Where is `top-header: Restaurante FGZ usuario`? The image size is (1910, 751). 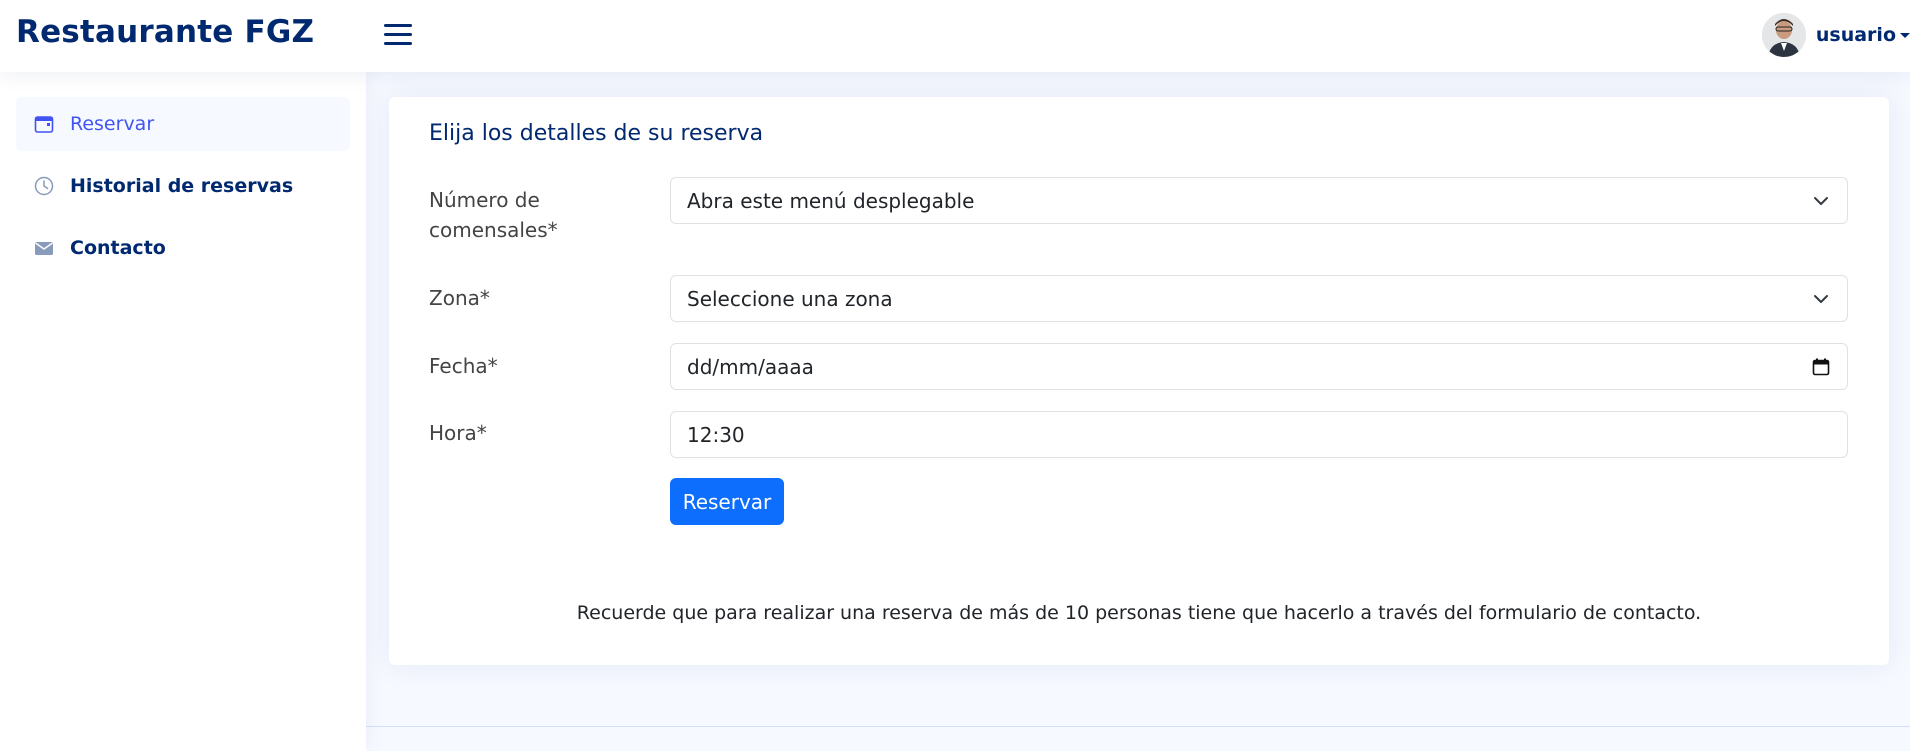 top-header: Restaurante FGZ usuario is located at coordinates (955, 36).